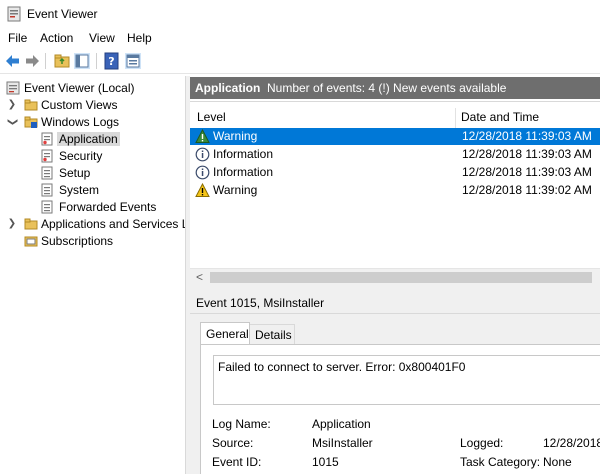 The height and width of the screenshot is (474, 600). I want to click on tab-details: Details, so click(272, 334).